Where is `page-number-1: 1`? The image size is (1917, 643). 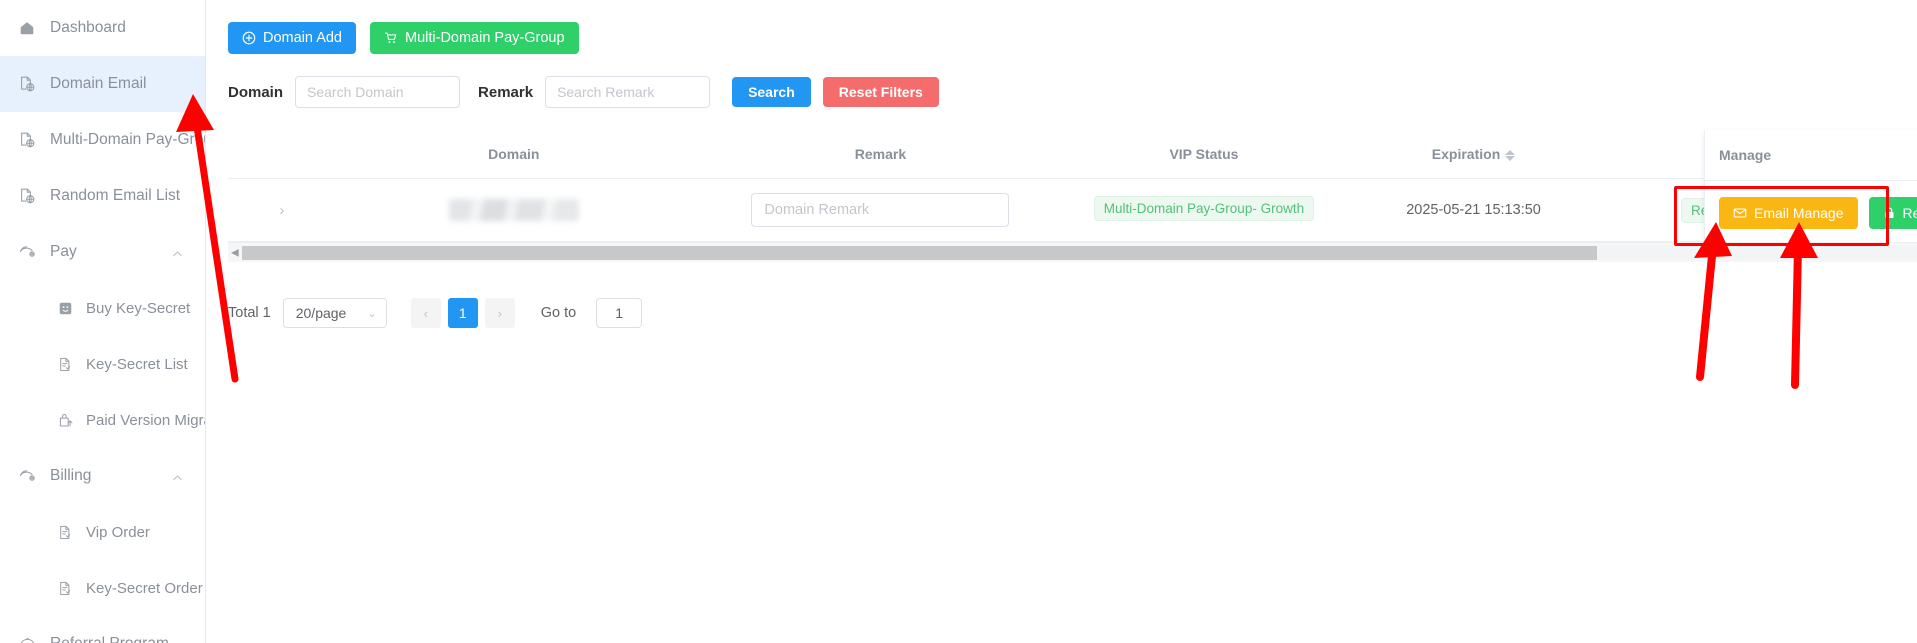 page-number-1: 1 is located at coordinates (462, 313).